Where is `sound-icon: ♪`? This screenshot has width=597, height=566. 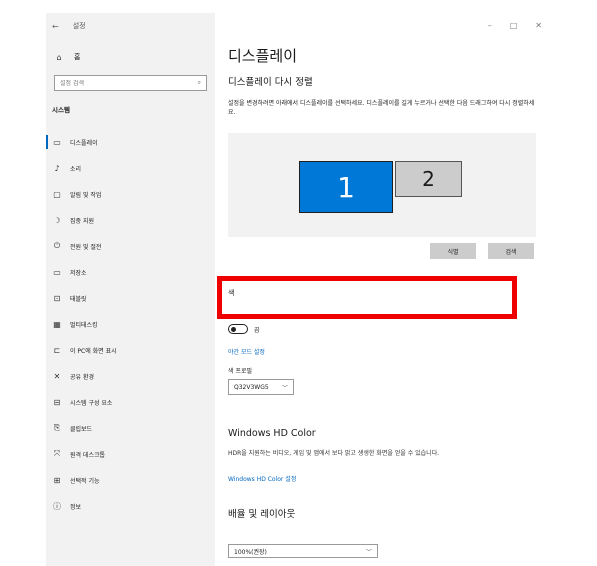 sound-icon: ♪ is located at coordinates (57, 168).